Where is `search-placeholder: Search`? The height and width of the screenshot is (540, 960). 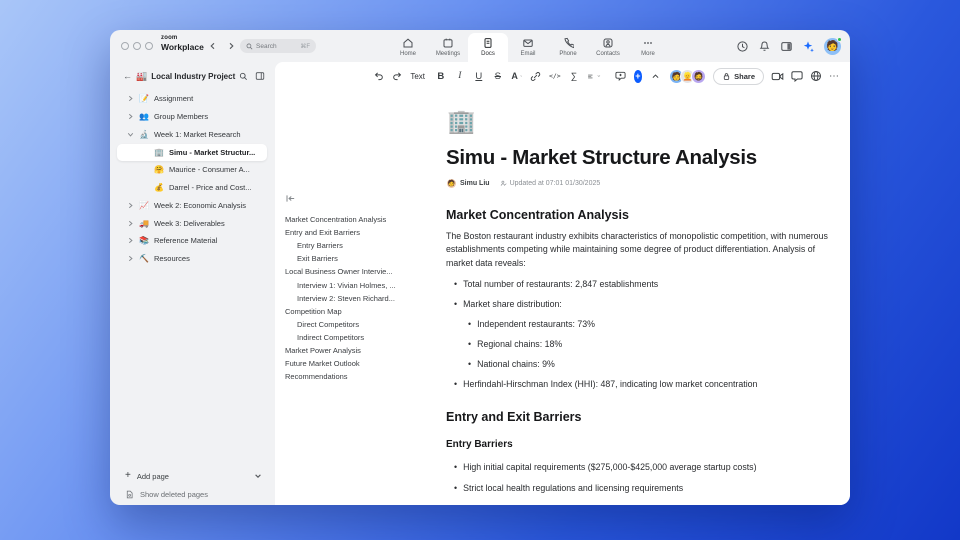
search-placeholder: Search is located at coordinates (266, 46).